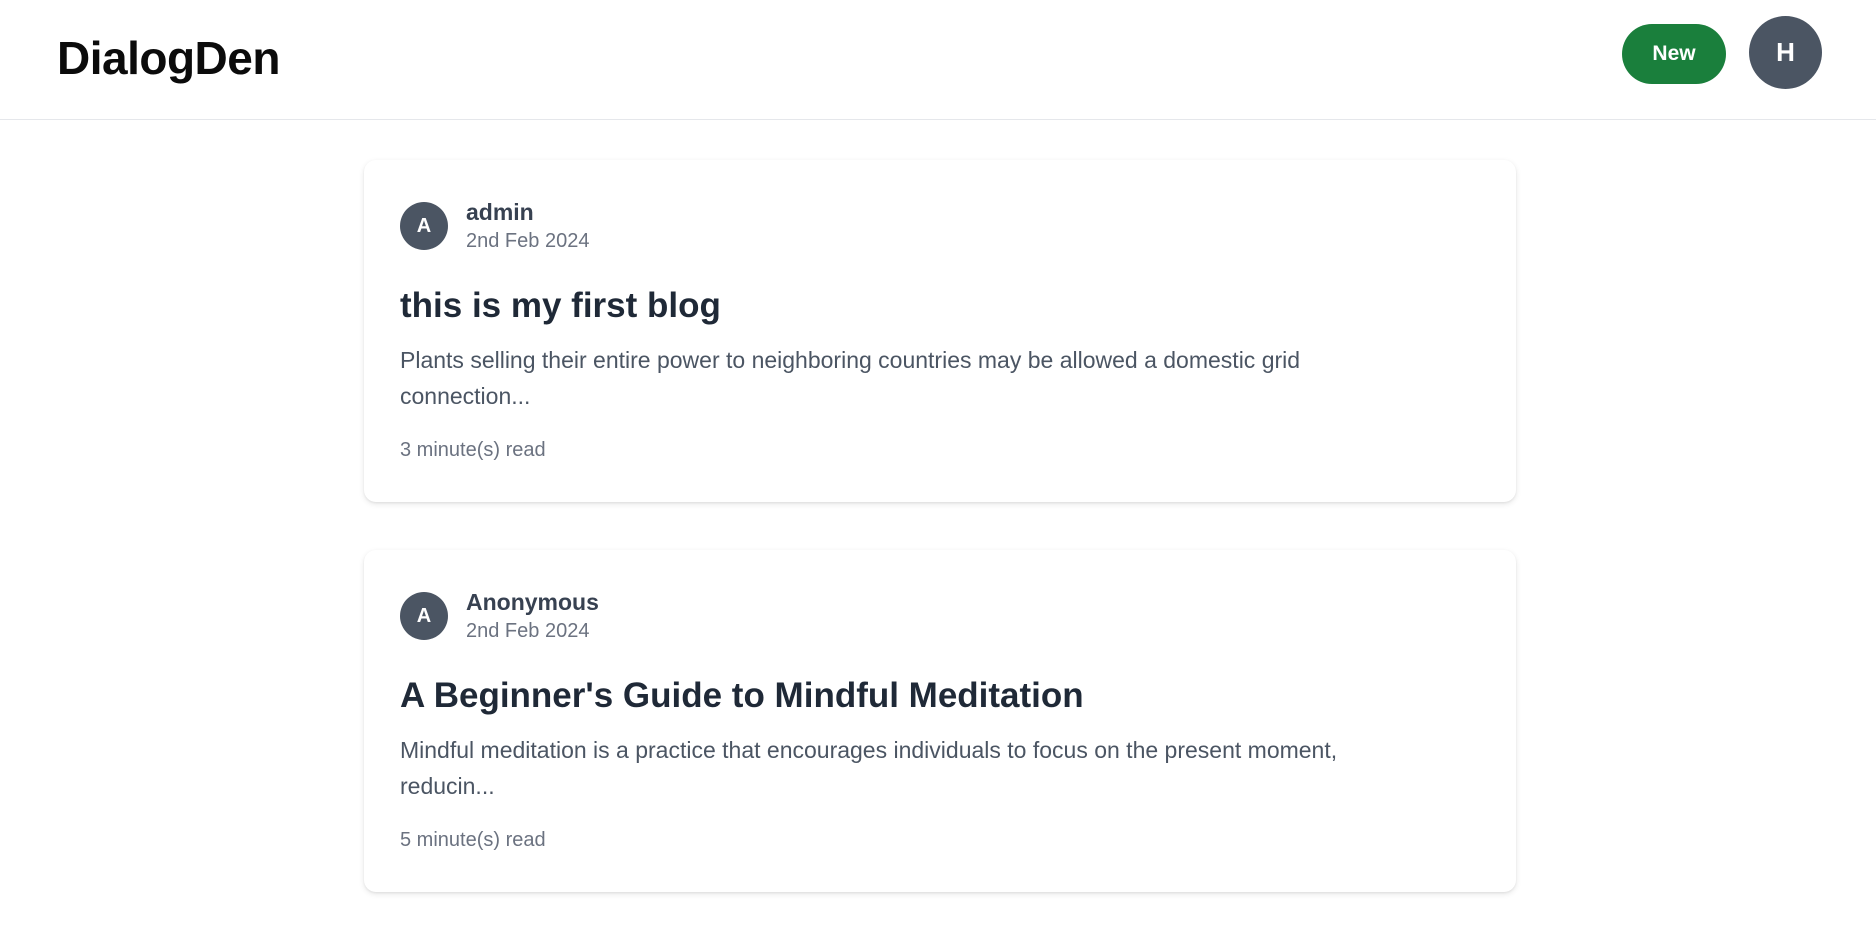 The image size is (1876, 940). Describe the element at coordinates (938, 60) in the screenshot. I see `top-navbar: DialogDen New H` at that location.